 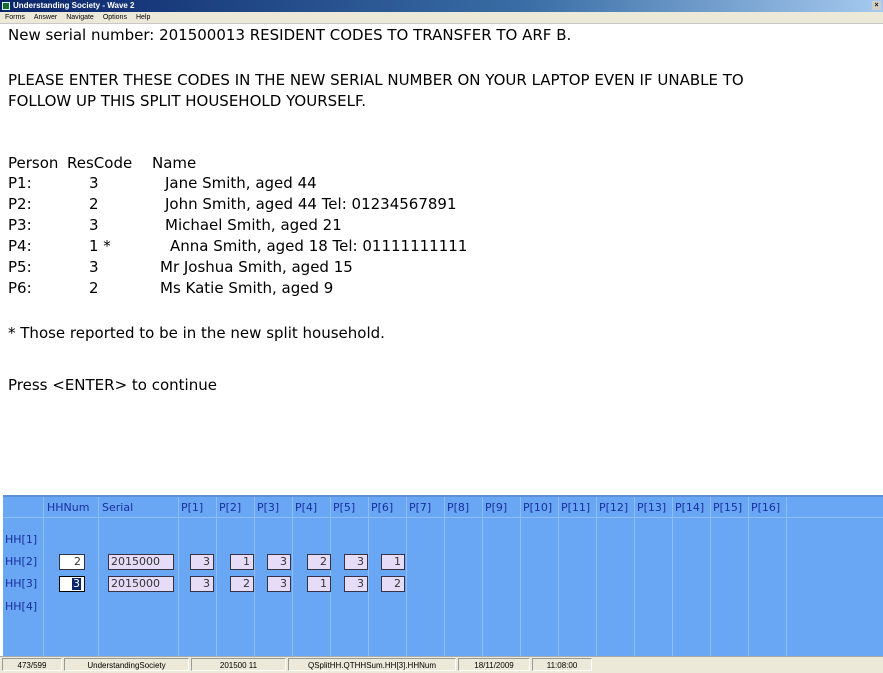 What do you see at coordinates (174, 163) in the screenshot?
I see `col-name-header: Name` at bounding box center [174, 163].